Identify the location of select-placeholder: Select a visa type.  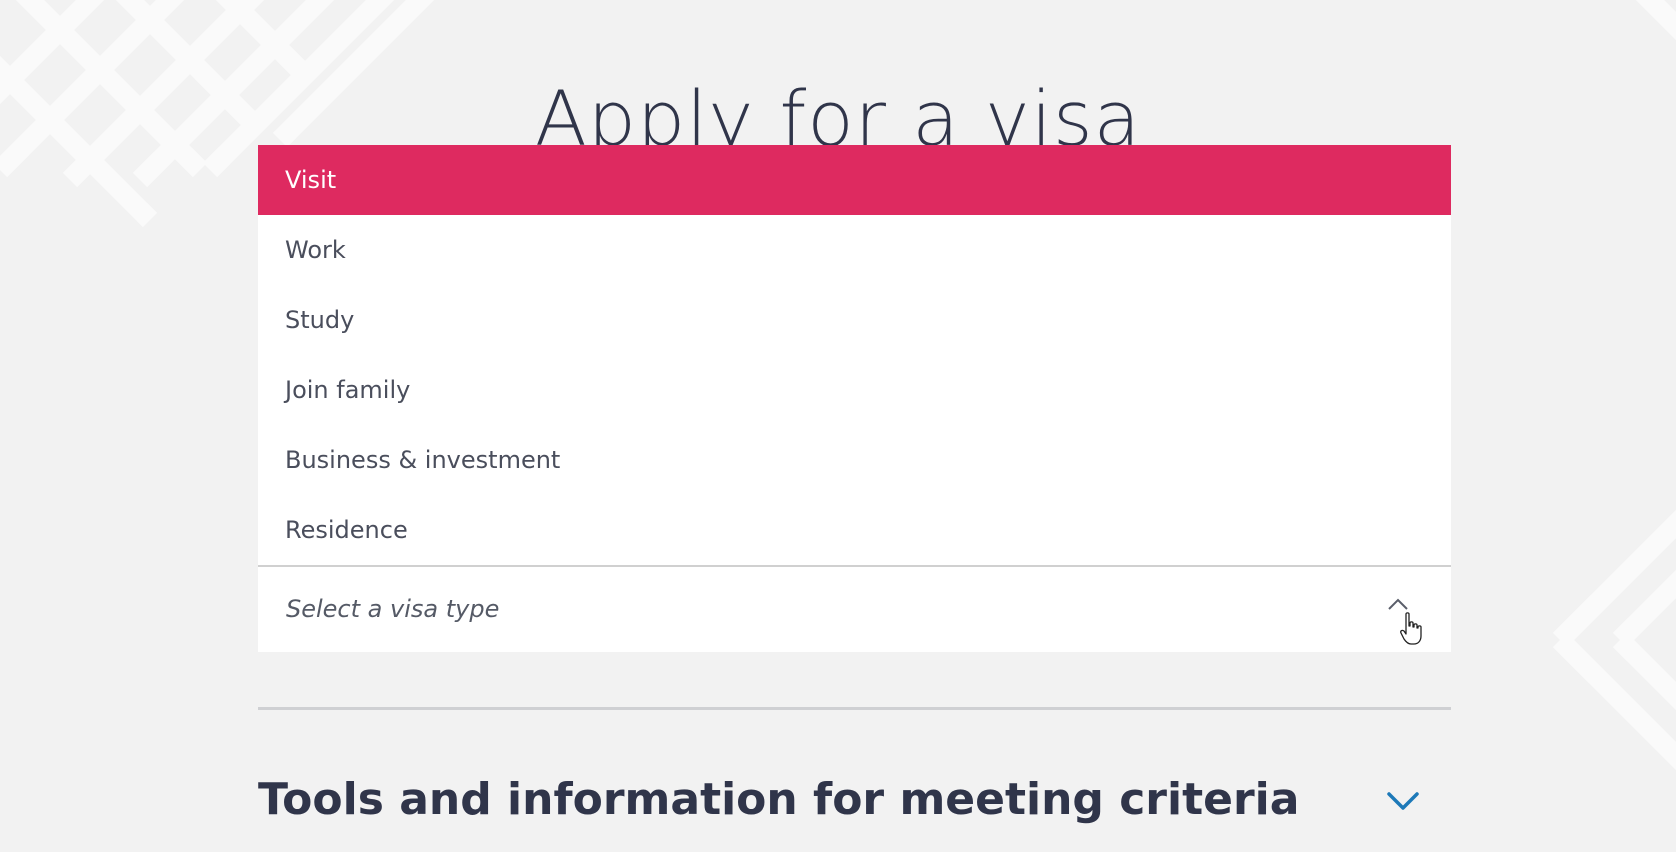
(393, 609).